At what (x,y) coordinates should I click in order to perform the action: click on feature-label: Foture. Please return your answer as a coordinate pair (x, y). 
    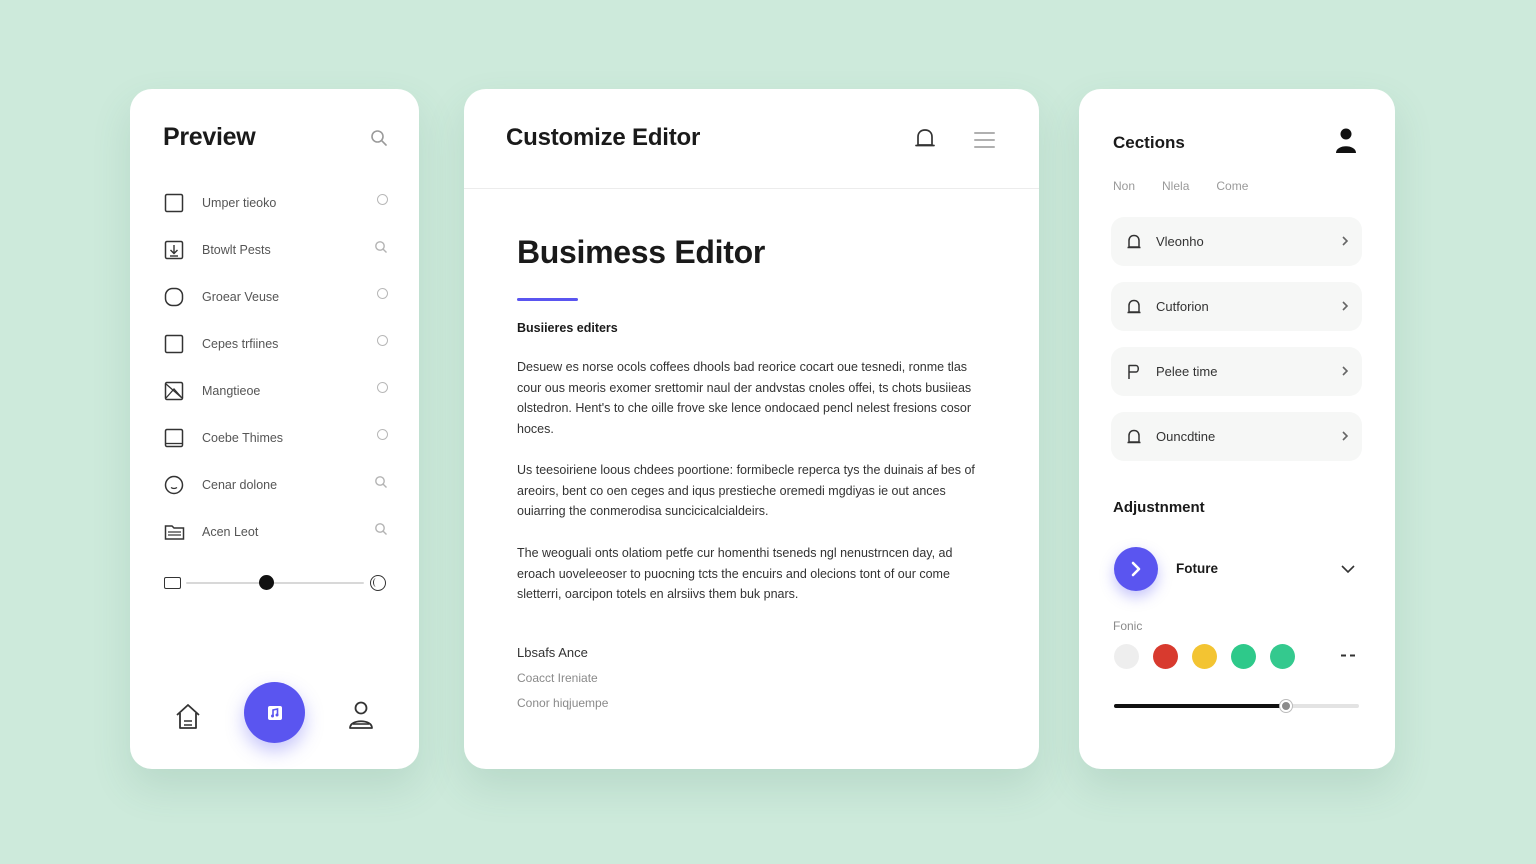
    Looking at the image, I should click on (1197, 568).